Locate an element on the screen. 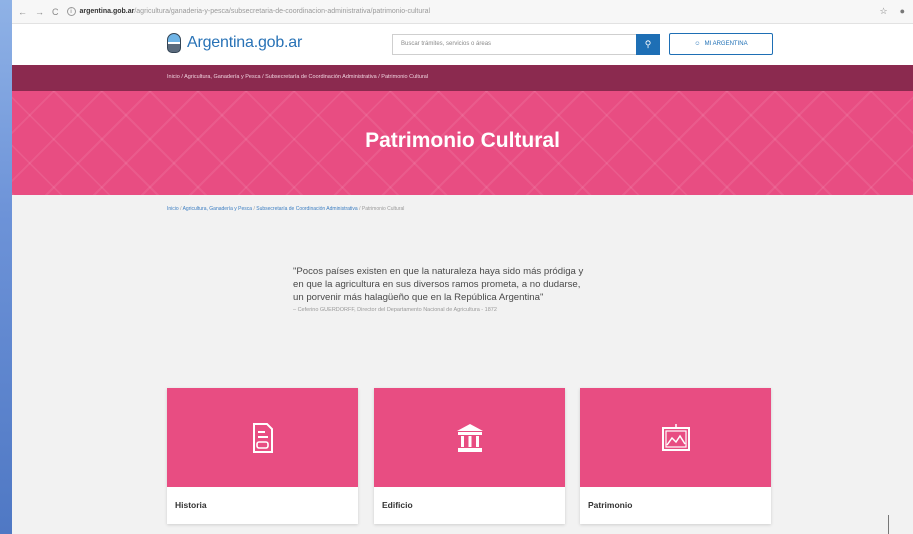  logo-text: Argentina.gob.ar is located at coordinates (245, 42).